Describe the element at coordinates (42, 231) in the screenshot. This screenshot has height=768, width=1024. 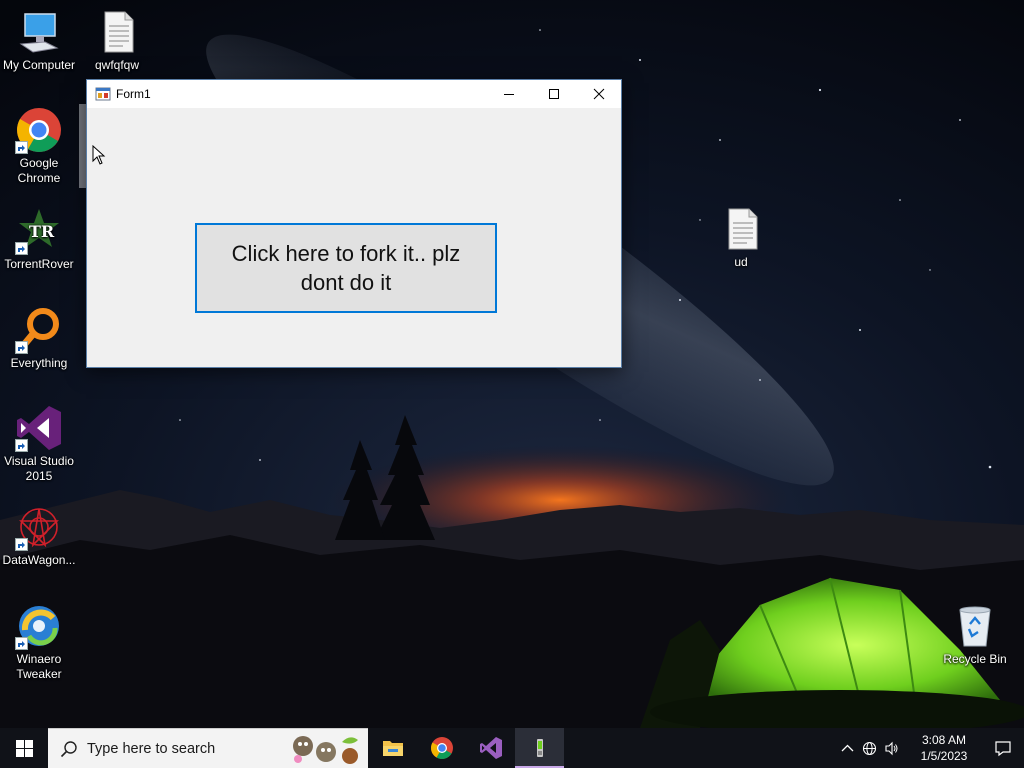
I see `svg-text: TR` at that location.